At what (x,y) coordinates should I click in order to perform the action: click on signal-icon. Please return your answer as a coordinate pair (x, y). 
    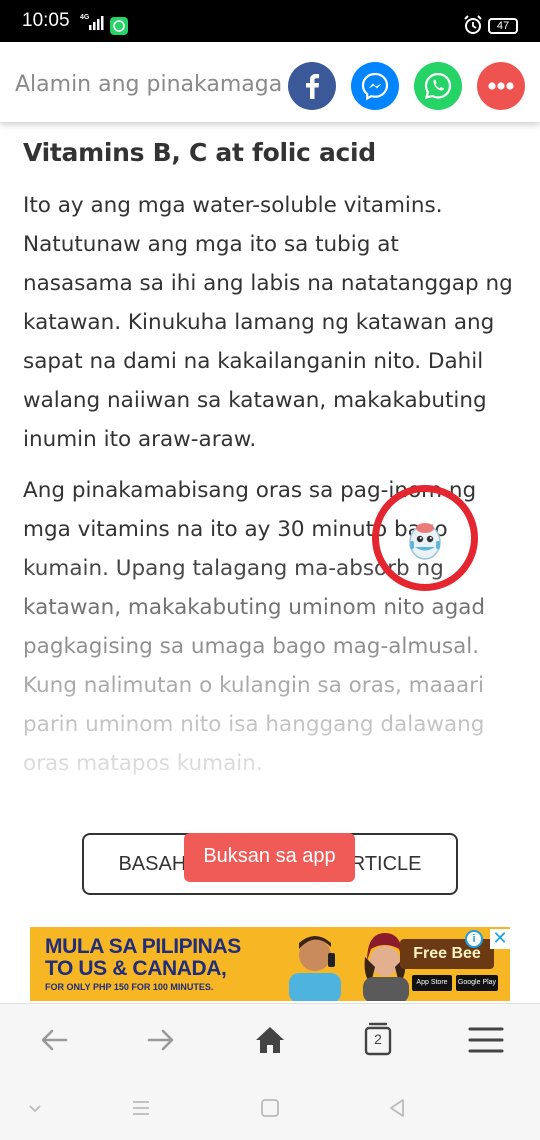
    Looking at the image, I should click on (96, 23).